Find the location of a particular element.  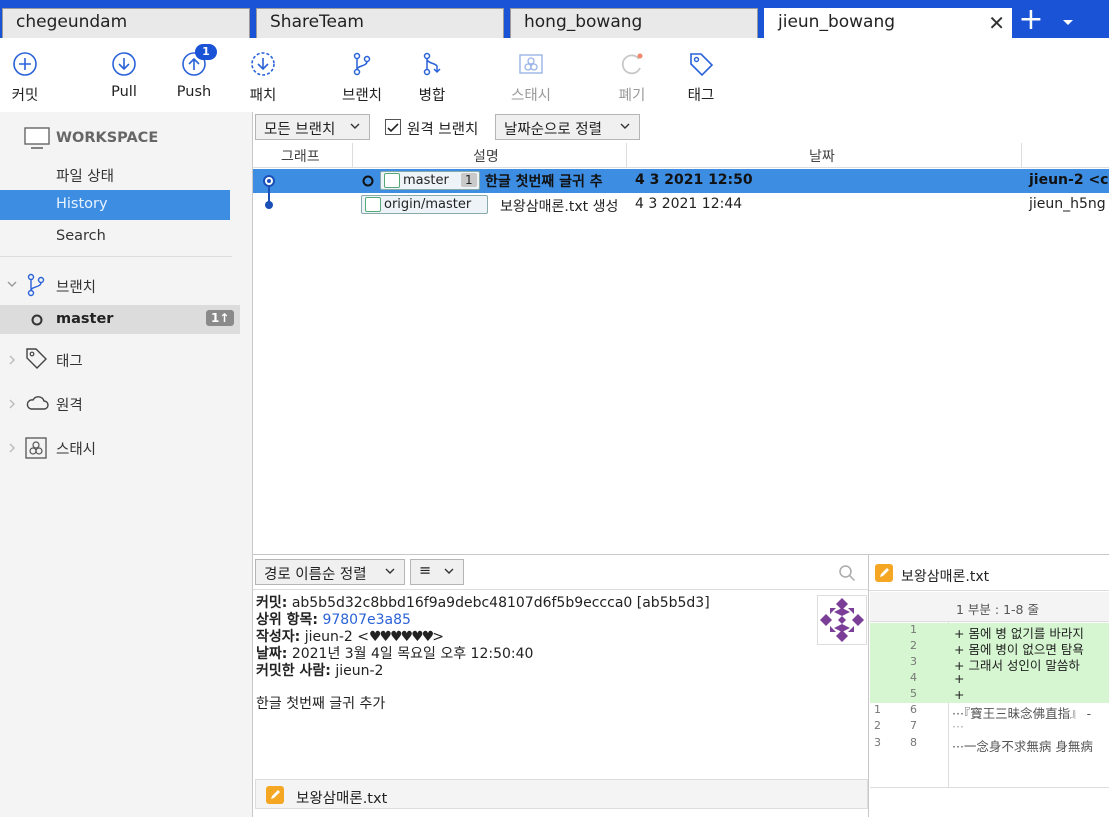

diff-line-text: + 몸에 병이 없으면 탐욕 is located at coordinates (1019, 648).